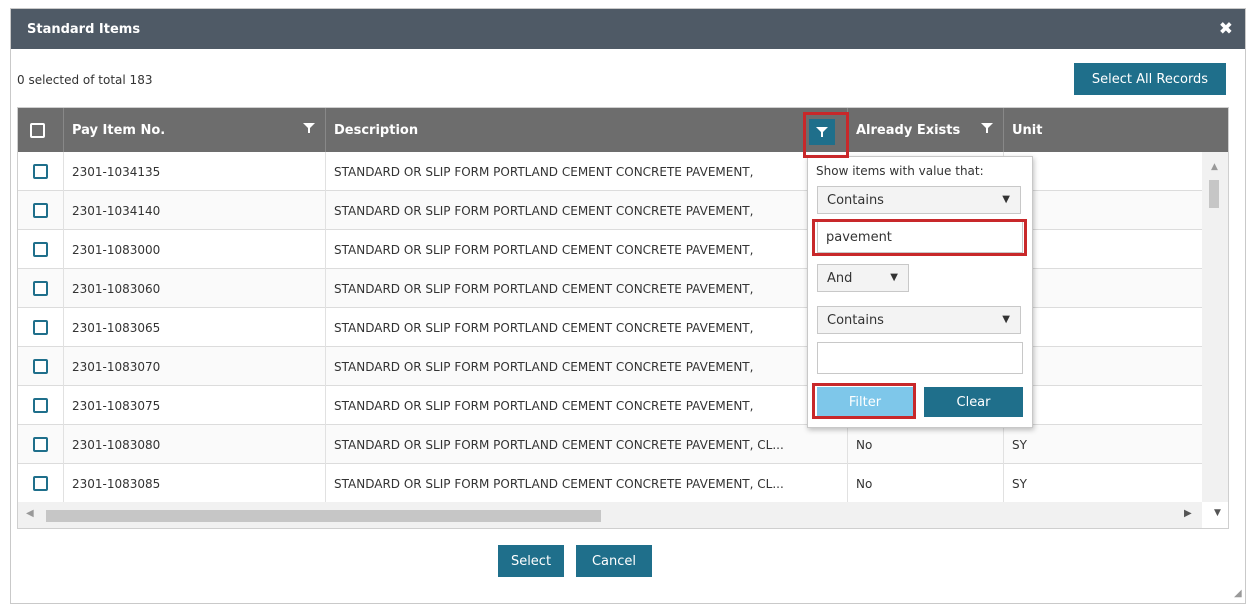  What do you see at coordinates (195, 249) in the screenshot?
I see `pay-item-no-cell: 2301-1083000` at bounding box center [195, 249].